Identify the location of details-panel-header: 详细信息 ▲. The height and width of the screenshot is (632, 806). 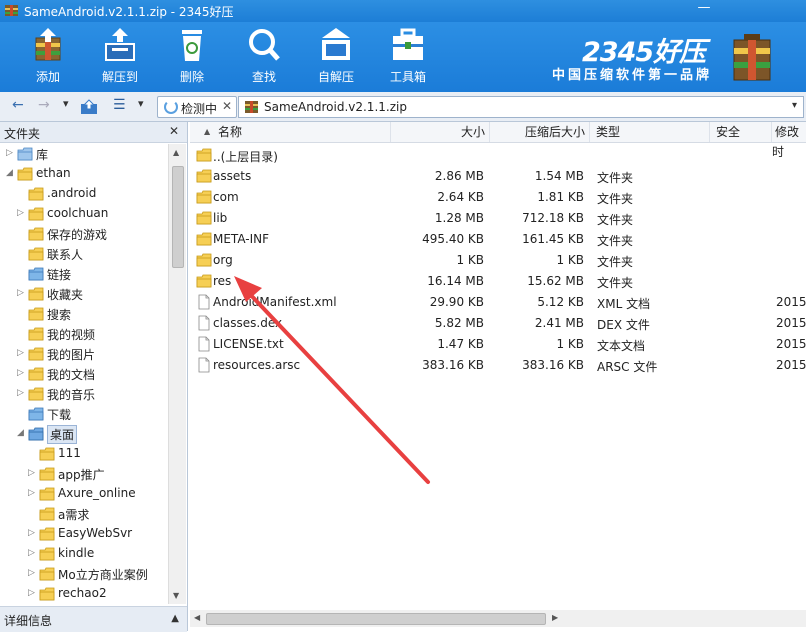
(93, 619).